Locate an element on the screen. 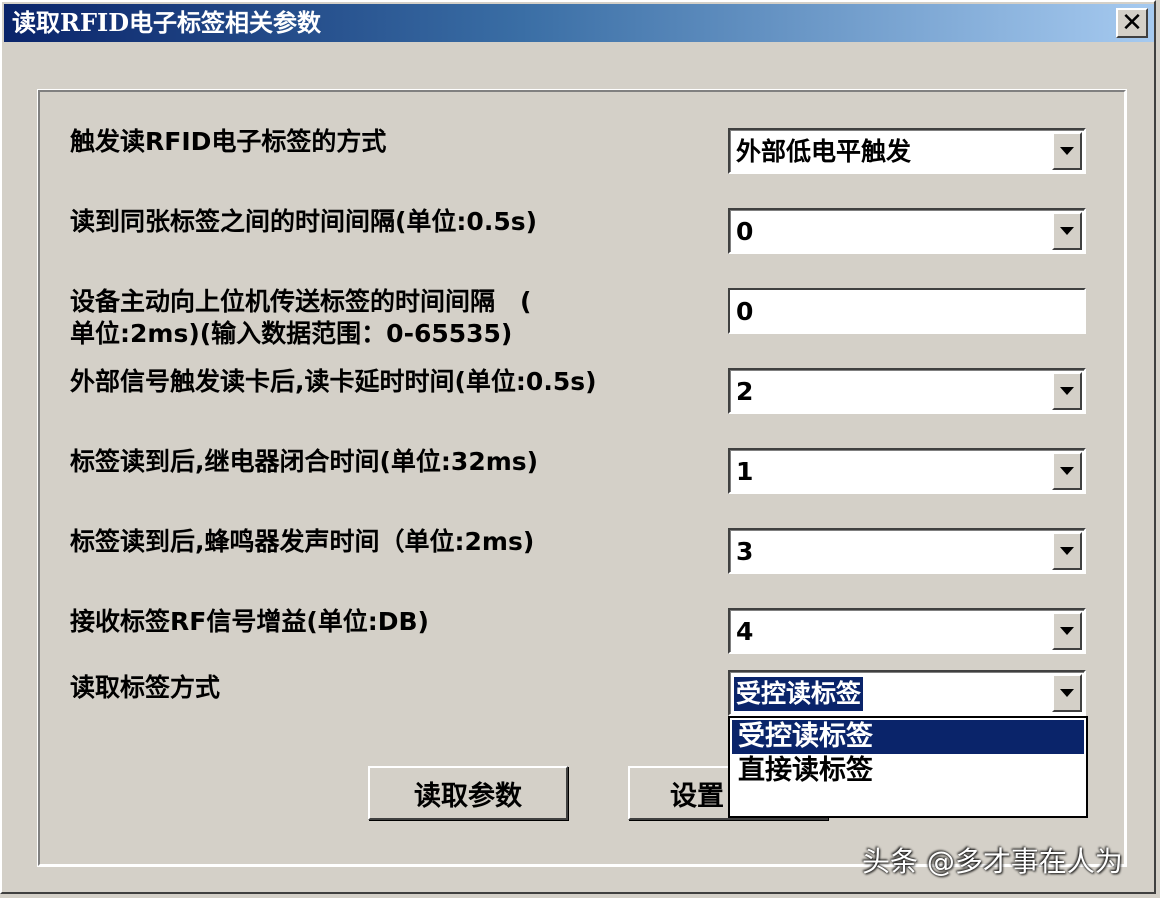 The image size is (1160, 898). label-read-delay: 外部信号触发读卡后,读卡延时时间(单位:0.5s) is located at coordinates (333, 381).